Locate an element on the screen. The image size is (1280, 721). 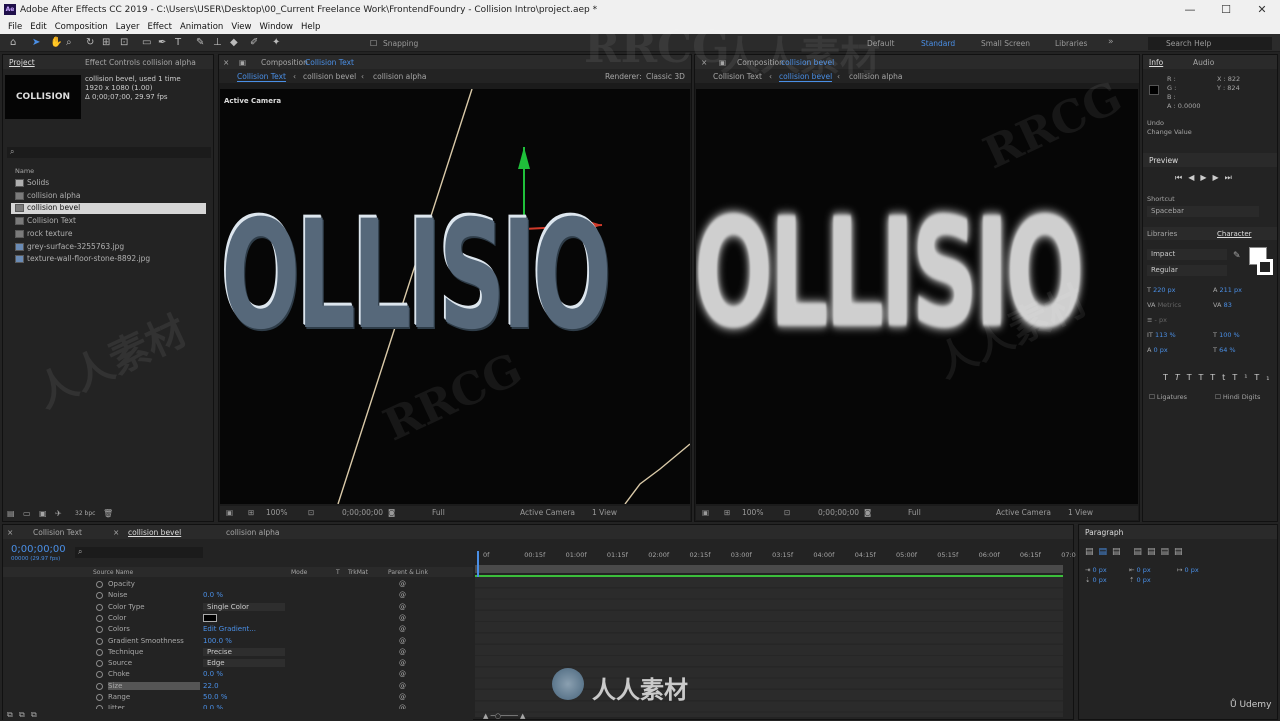
vertical-scale-value: 113 % is located at coordinates (1165, 335).